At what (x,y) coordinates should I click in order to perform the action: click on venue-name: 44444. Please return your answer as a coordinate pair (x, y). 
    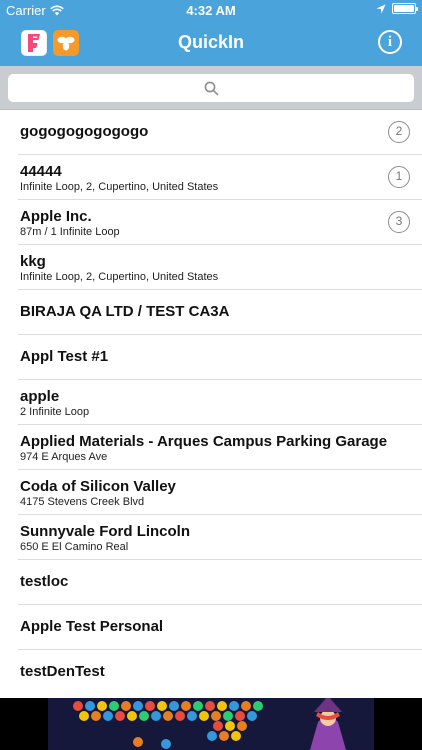
    Looking at the image, I should click on (41, 171).